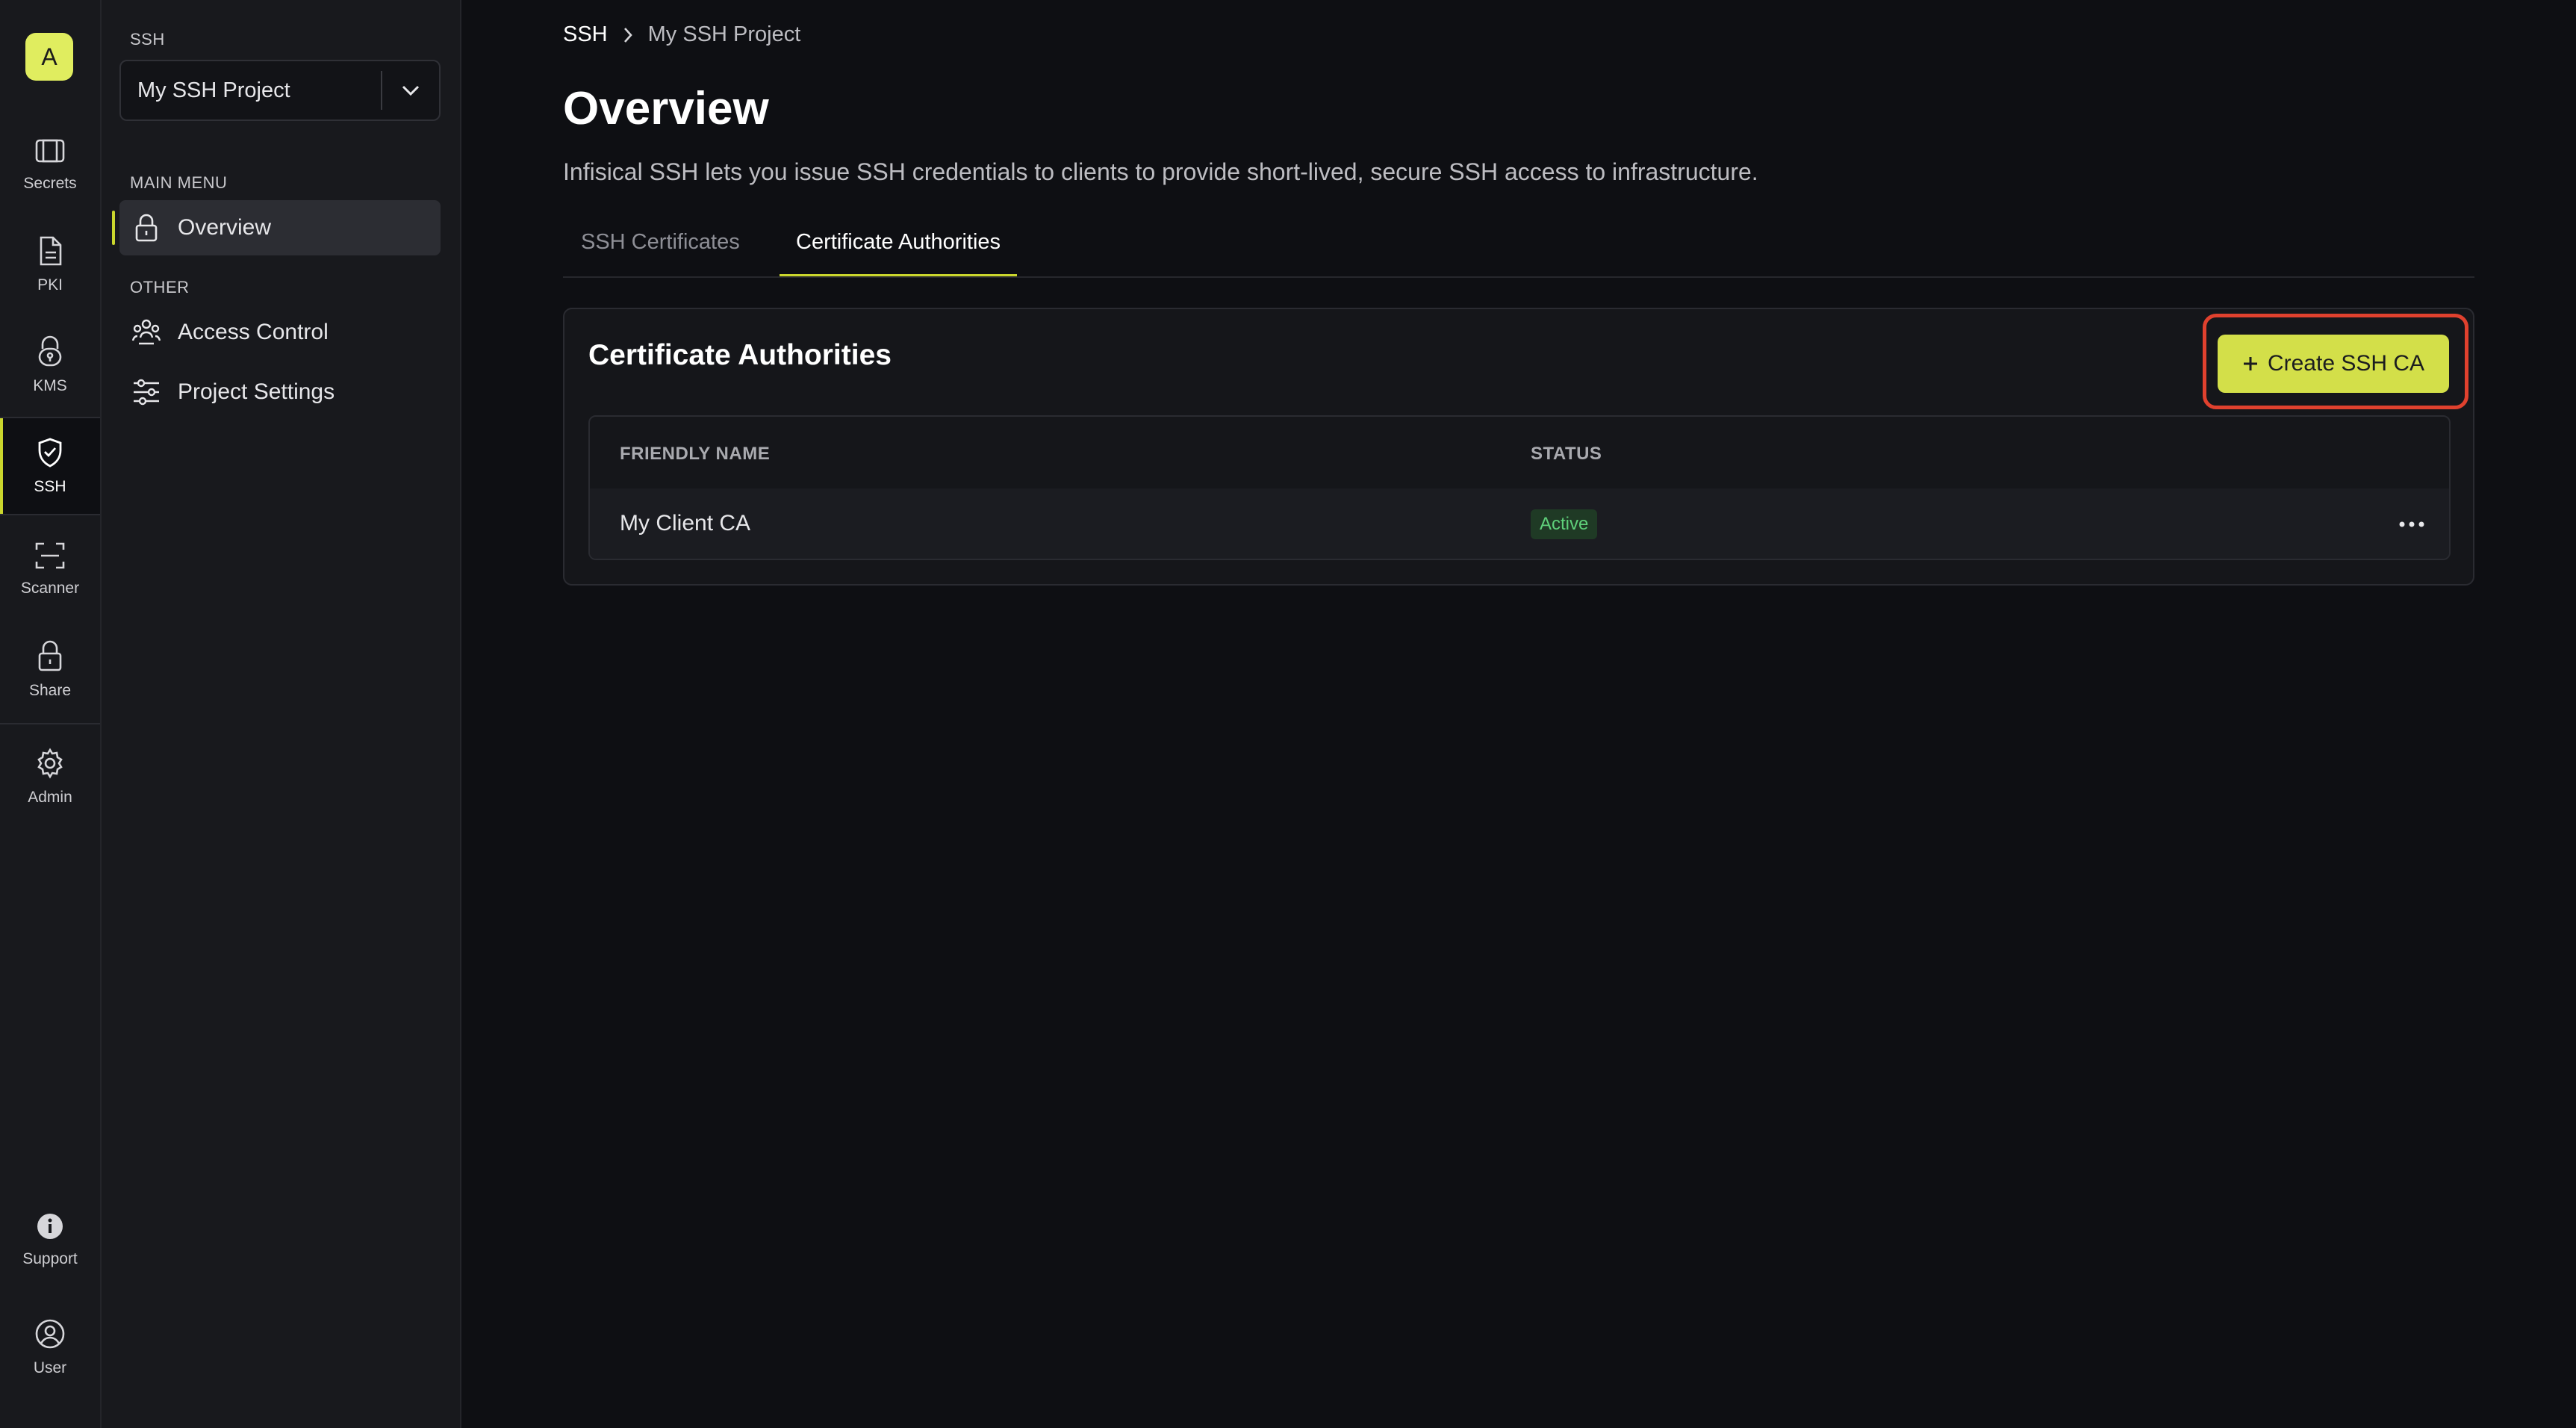 The image size is (2576, 1428). I want to click on rail-item-secrets: Secrets, so click(50, 164).